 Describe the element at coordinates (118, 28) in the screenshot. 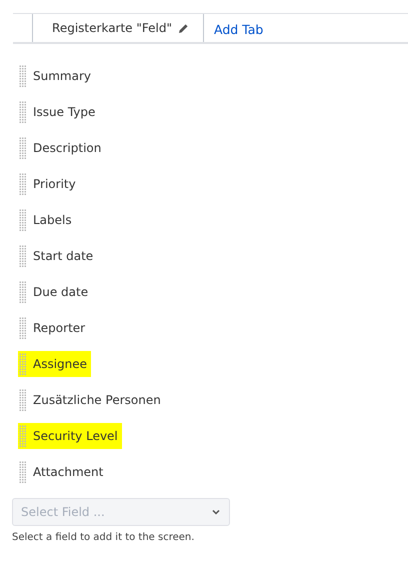

I see `tab: Registerkarte "Feld"` at that location.